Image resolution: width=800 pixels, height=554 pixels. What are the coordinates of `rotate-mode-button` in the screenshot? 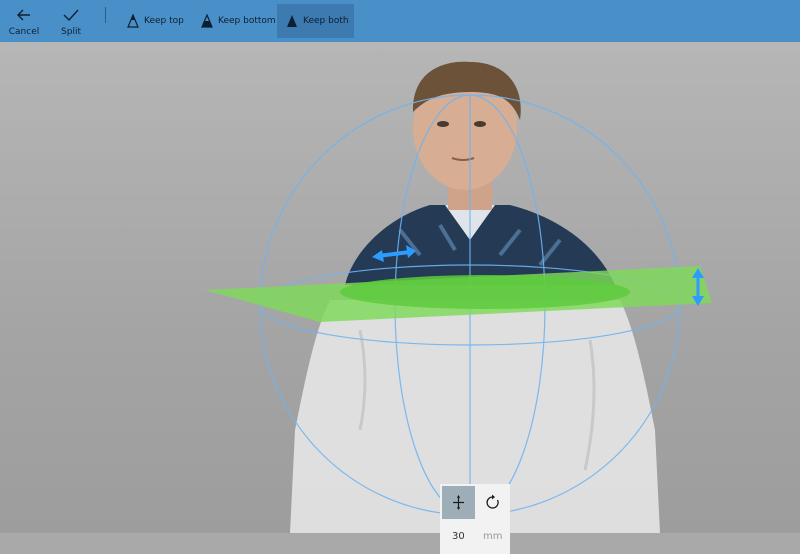 It's located at (492, 502).